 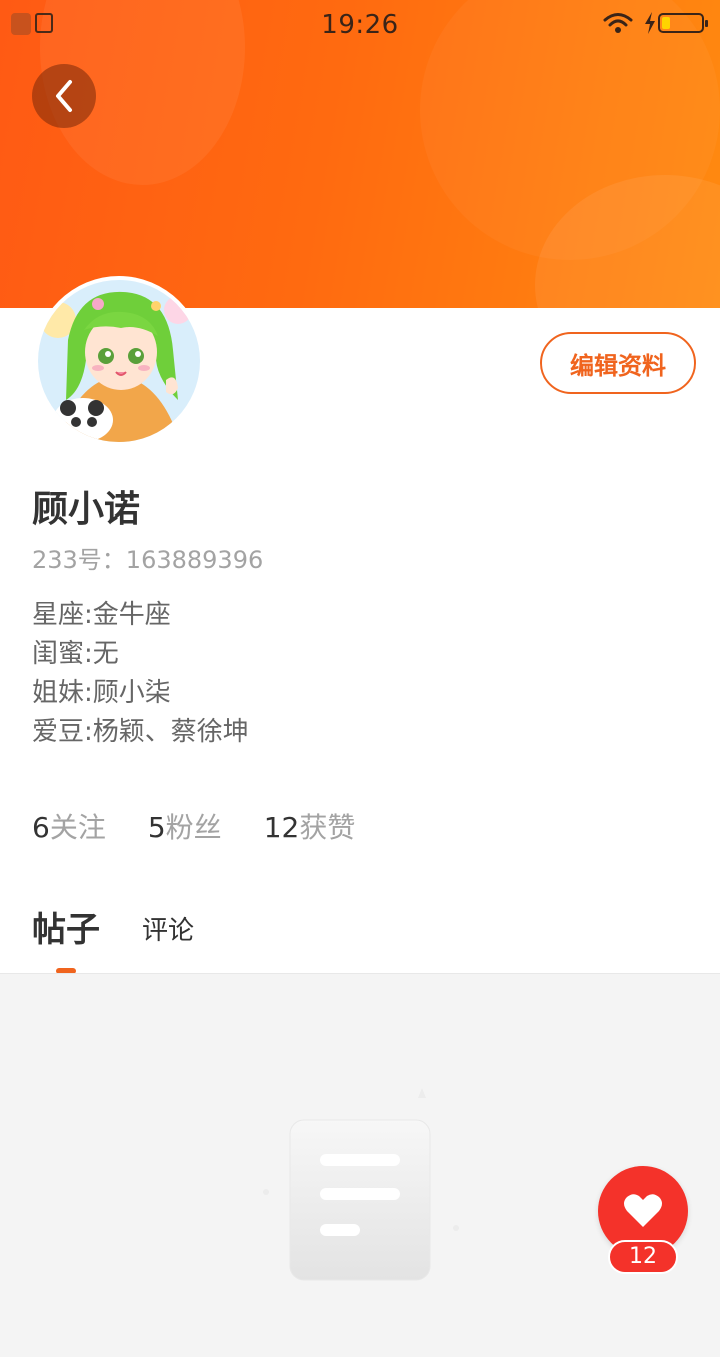 I want to click on charging-bolt-icon, so click(x=650, y=23).